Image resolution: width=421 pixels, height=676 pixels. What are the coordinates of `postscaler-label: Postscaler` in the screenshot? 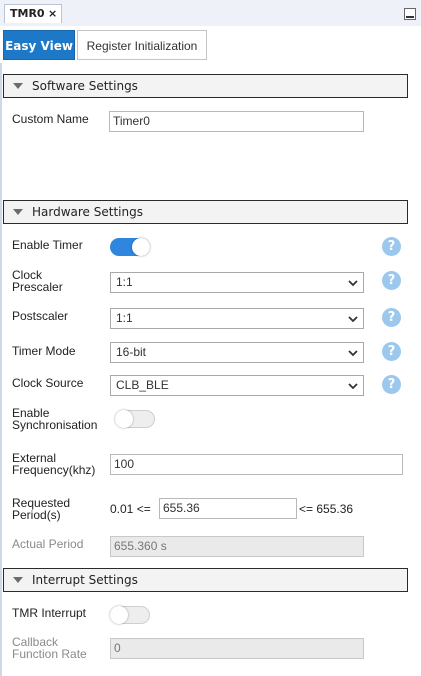 It's located at (40, 316).